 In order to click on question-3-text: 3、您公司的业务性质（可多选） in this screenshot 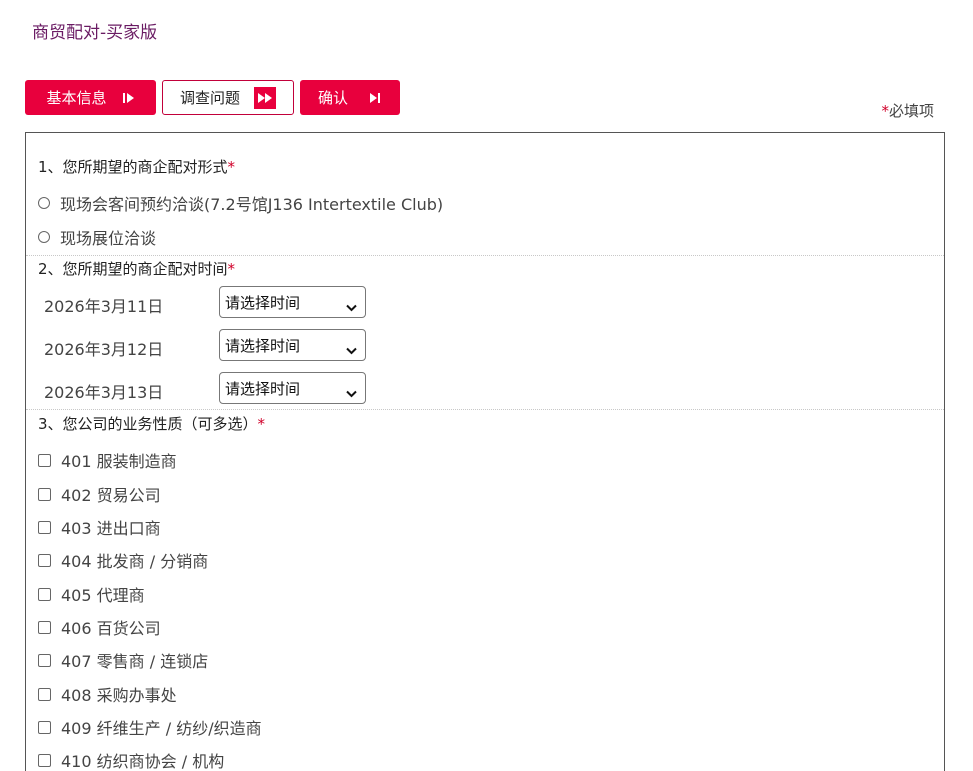, I will do `click(148, 424)`.